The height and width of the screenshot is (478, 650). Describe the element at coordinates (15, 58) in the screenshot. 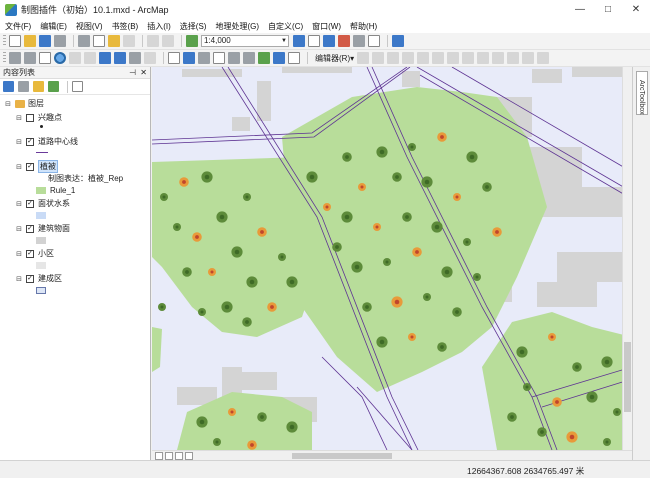

I see `zoom-in-icon` at that location.